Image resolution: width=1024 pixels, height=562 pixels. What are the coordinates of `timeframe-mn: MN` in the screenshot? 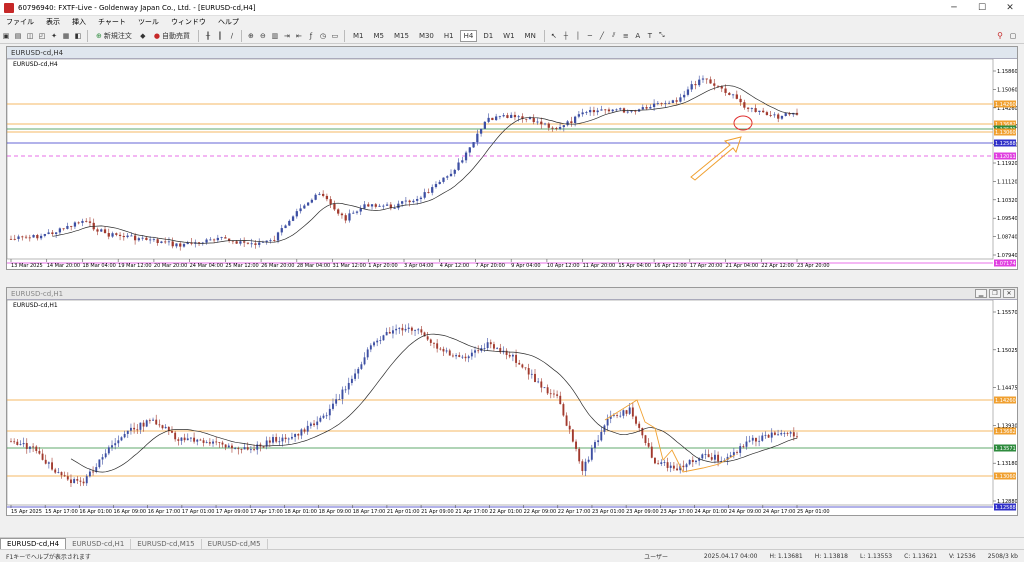 It's located at (530, 36).